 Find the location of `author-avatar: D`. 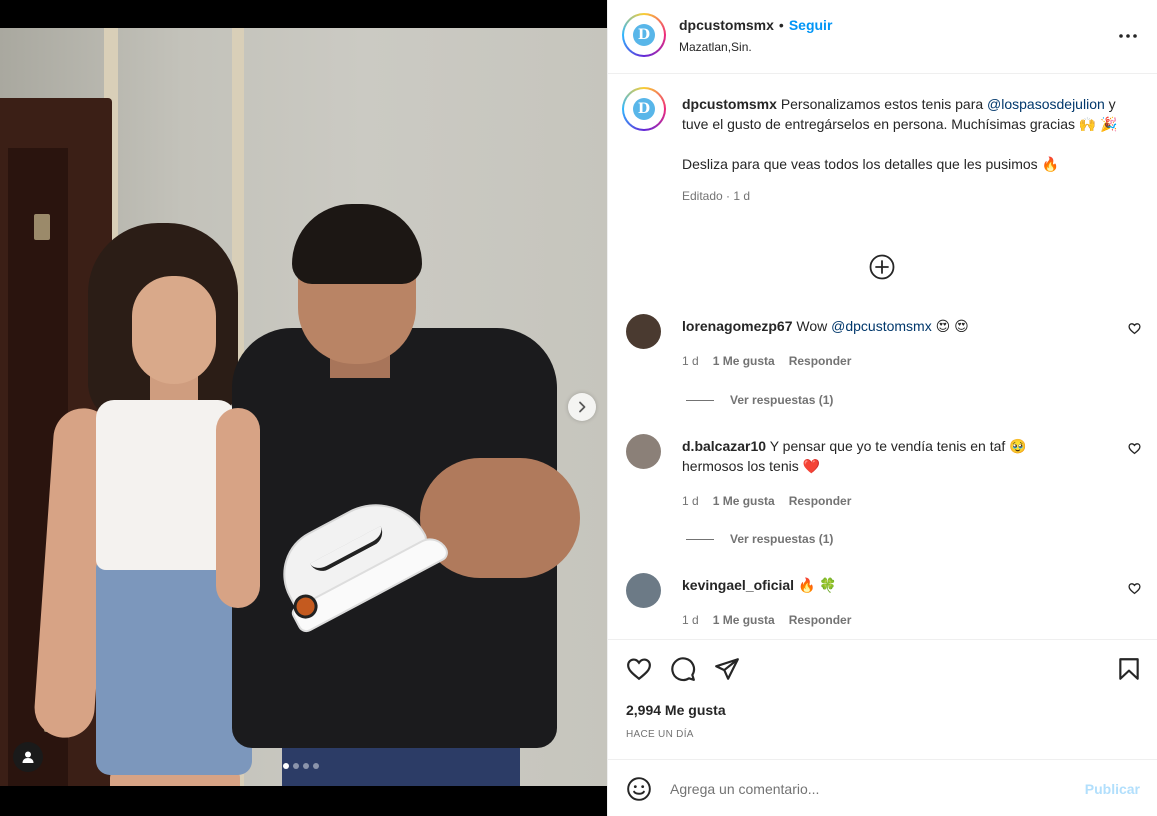

author-avatar: D is located at coordinates (644, 35).